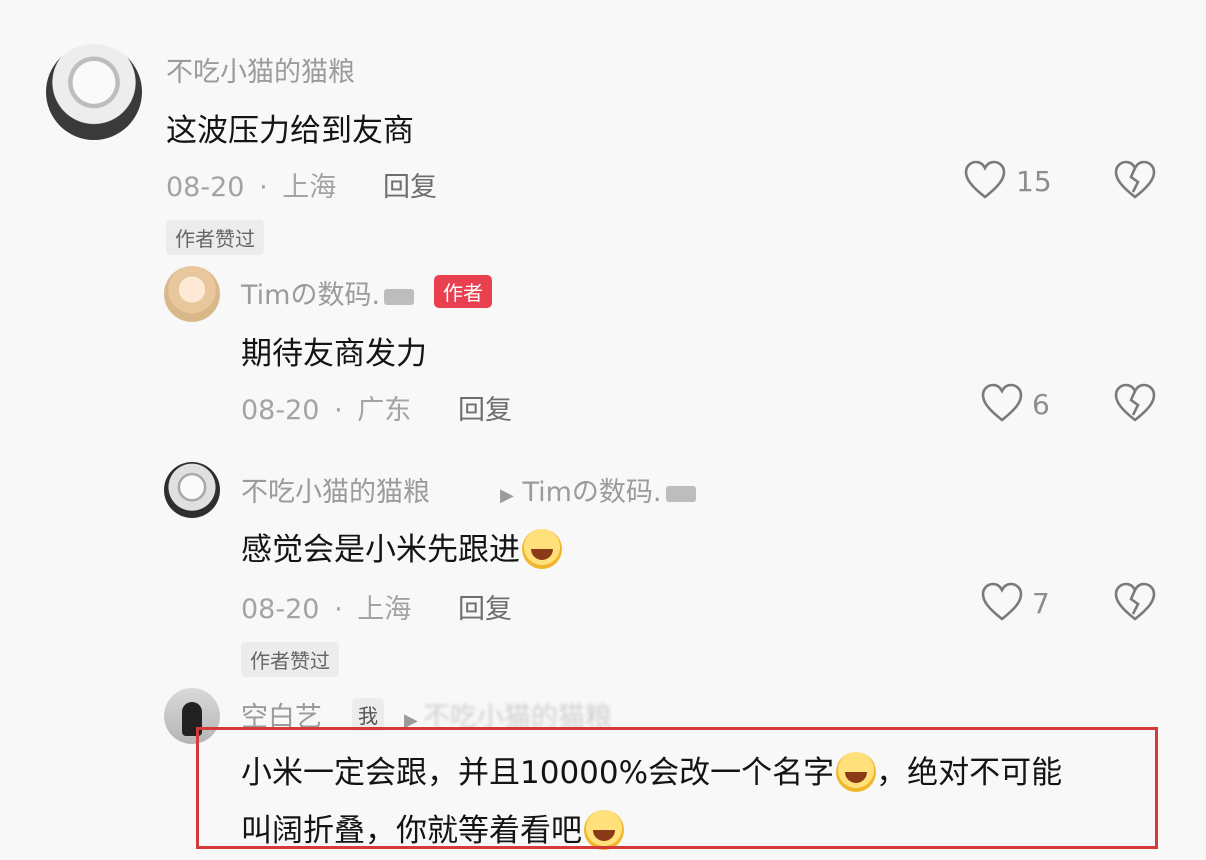 This screenshot has height=860, width=1206. I want to click on comment-text: 期待友商发力, so click(334, 354).